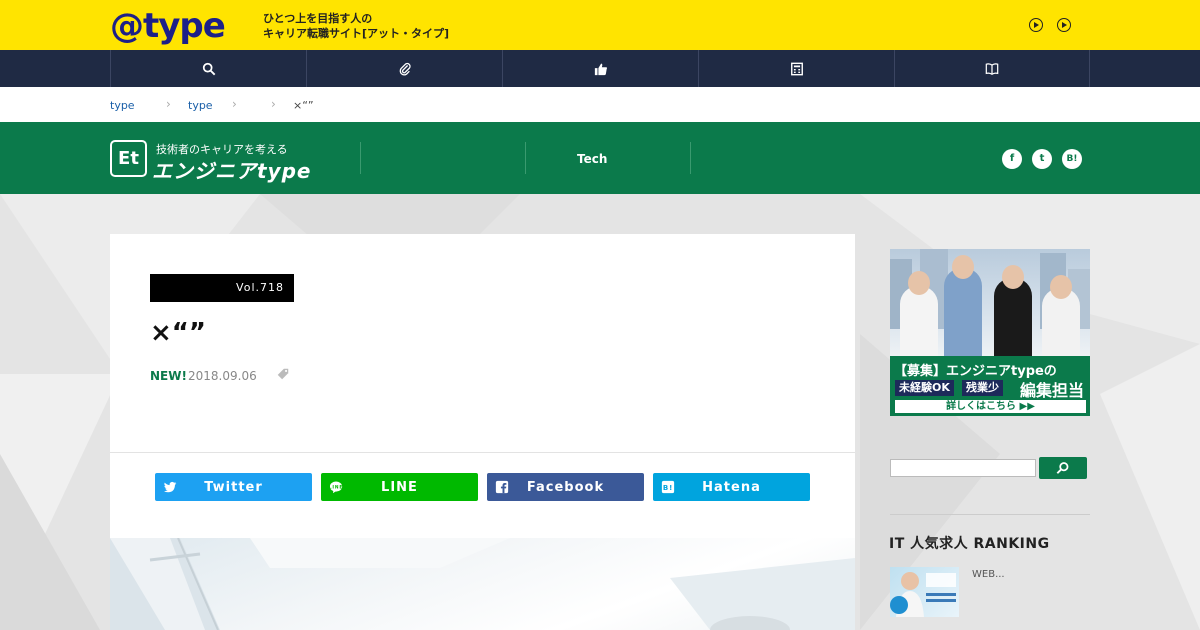 This screenshot has height=630, width=1200. Describe the element at coordinates (1050, 25) in the screenshot. I see `topbar-icons` at that location.